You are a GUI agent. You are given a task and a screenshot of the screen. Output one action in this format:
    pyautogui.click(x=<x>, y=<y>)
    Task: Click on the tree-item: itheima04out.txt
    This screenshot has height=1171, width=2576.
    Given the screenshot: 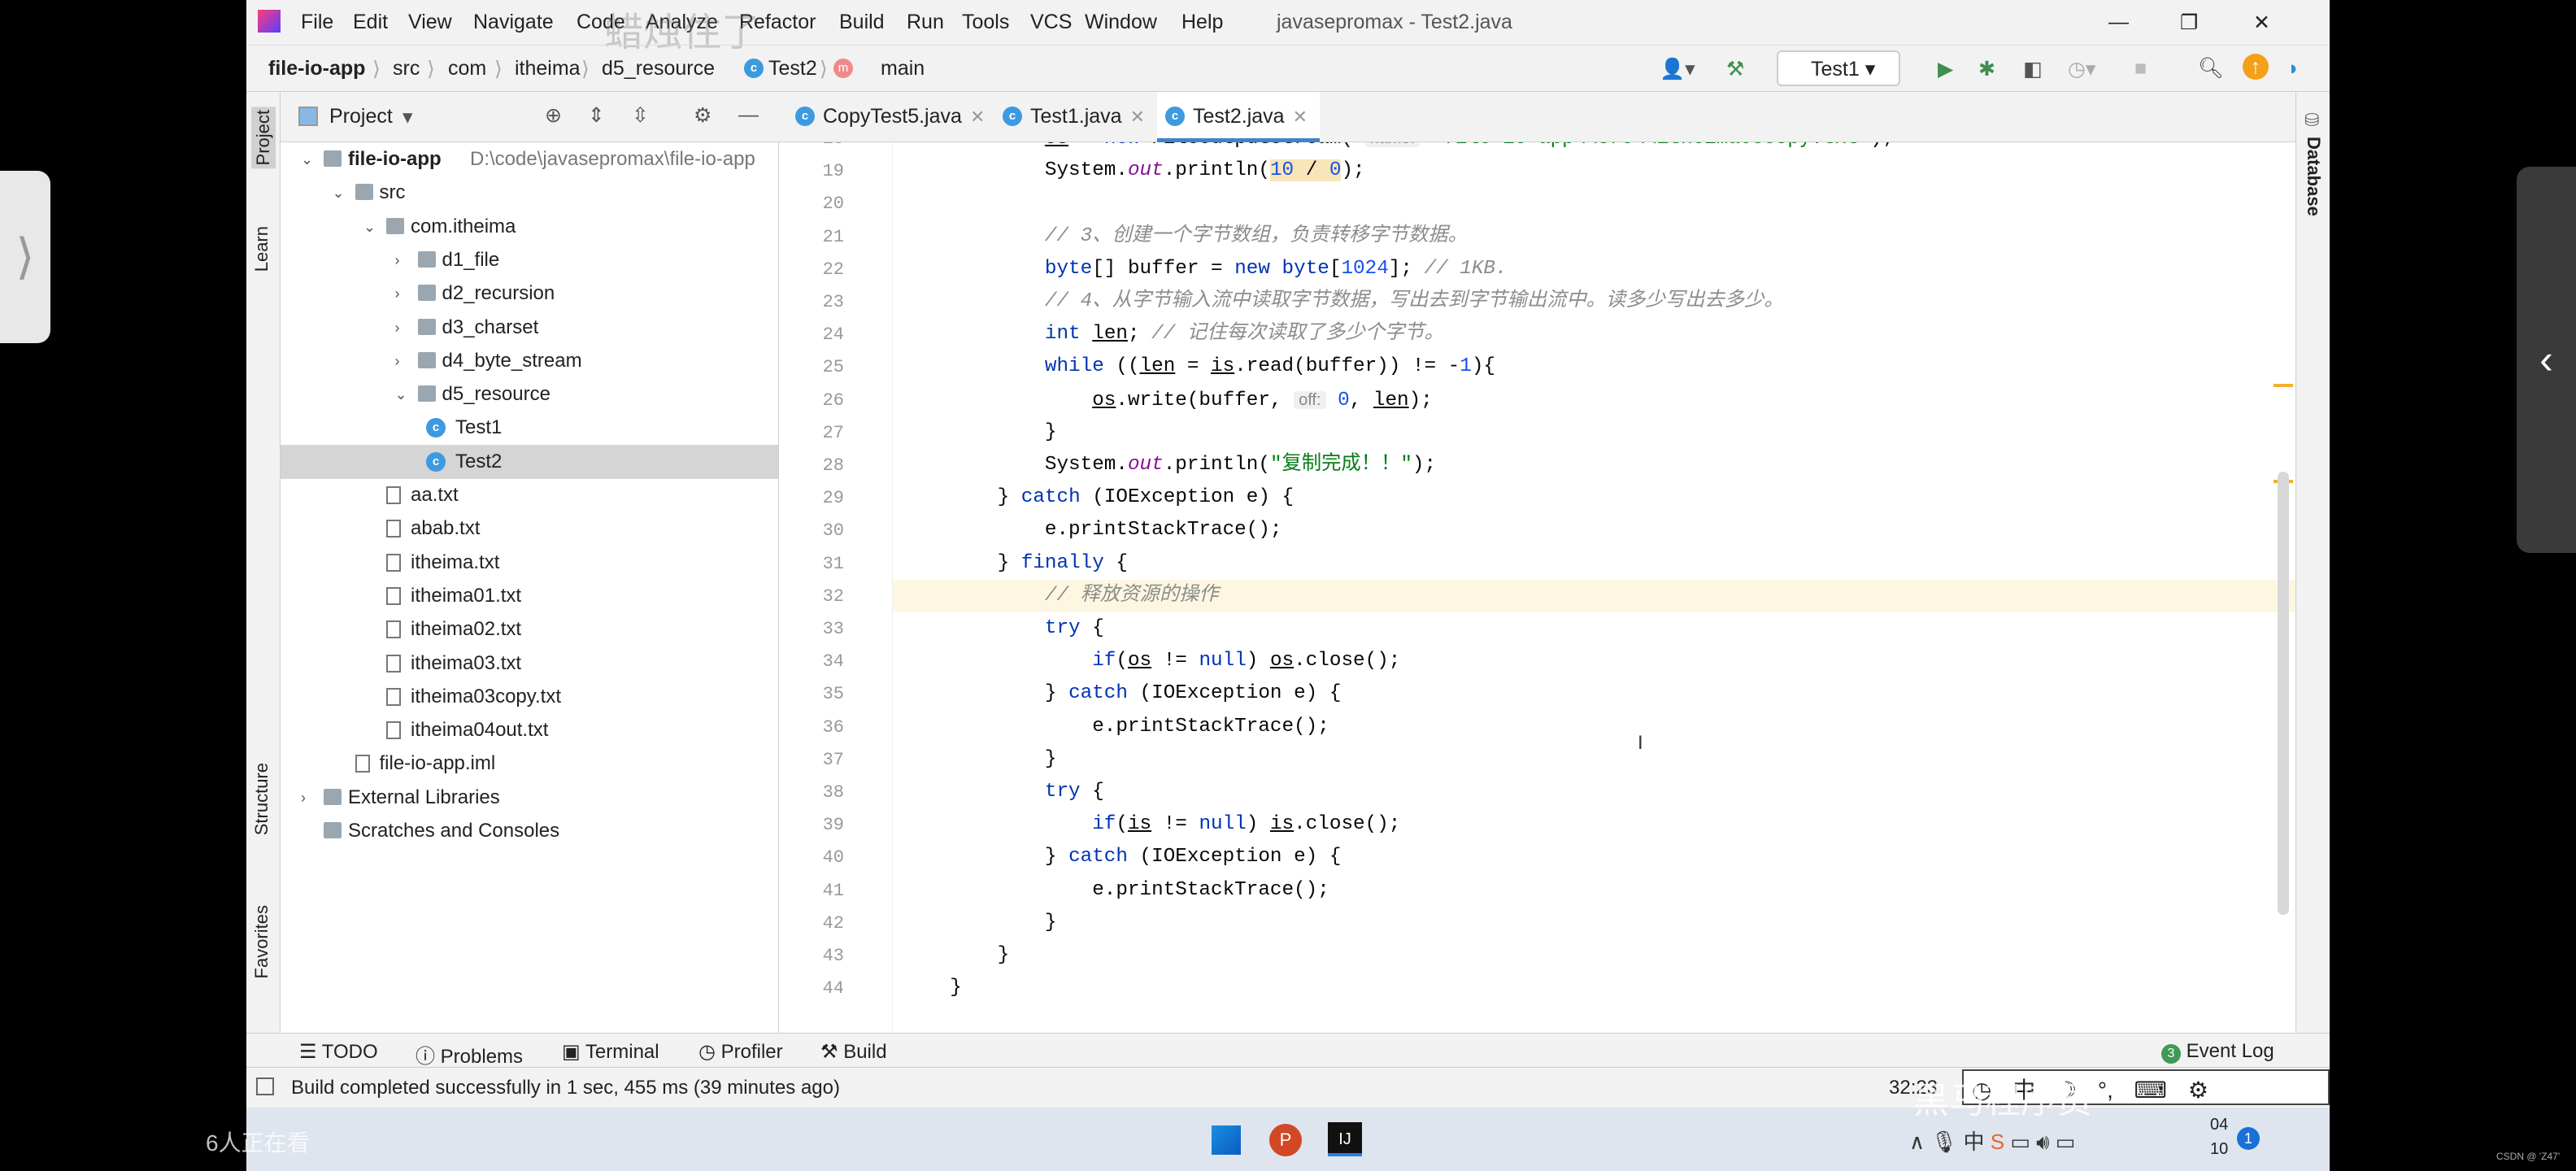 What is the action you would take?
    pyautogui.click(x=529, y=730)
    